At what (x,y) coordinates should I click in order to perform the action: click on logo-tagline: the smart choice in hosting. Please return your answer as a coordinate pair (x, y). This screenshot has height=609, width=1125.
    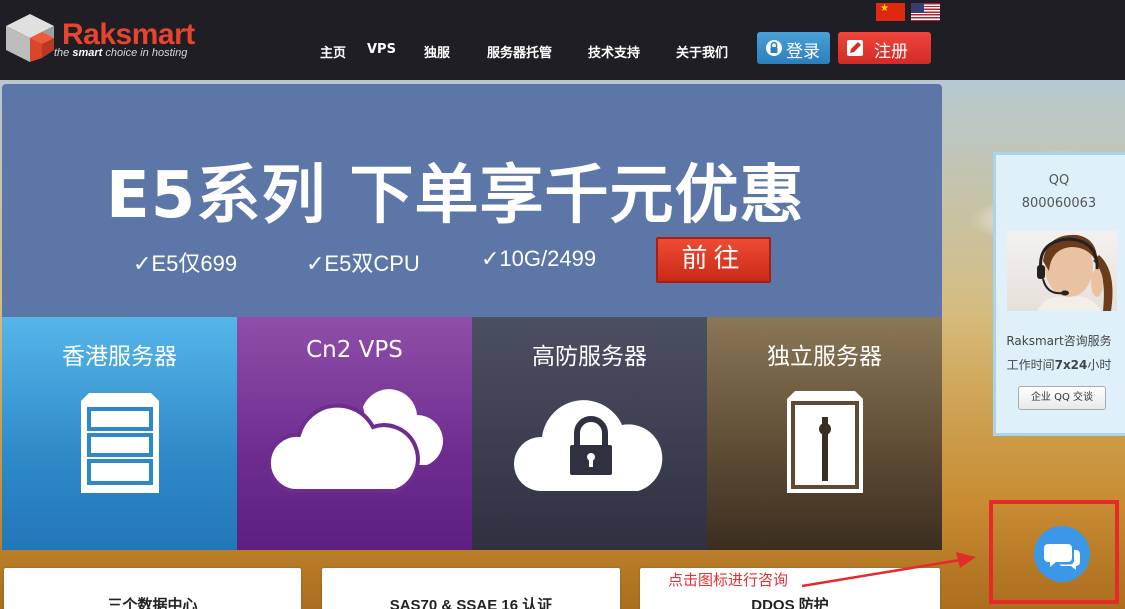
    Looking at the image, I should click on (121, 53).